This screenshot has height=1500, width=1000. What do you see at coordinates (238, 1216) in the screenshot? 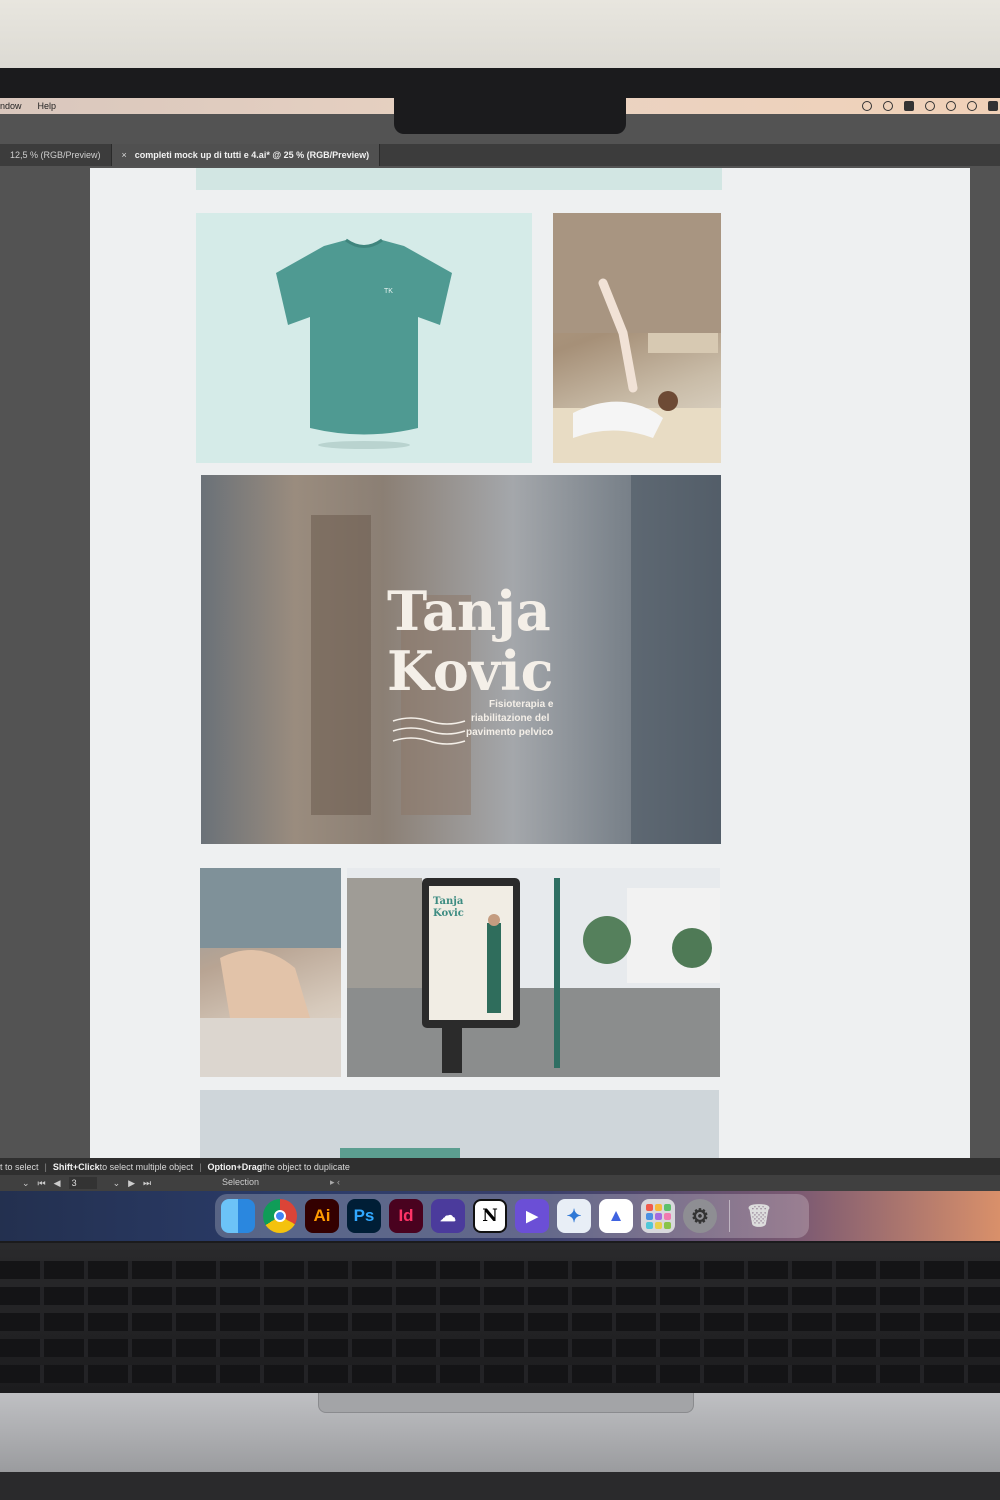
I see `finder-icon` at bounding box center [238, 1216].